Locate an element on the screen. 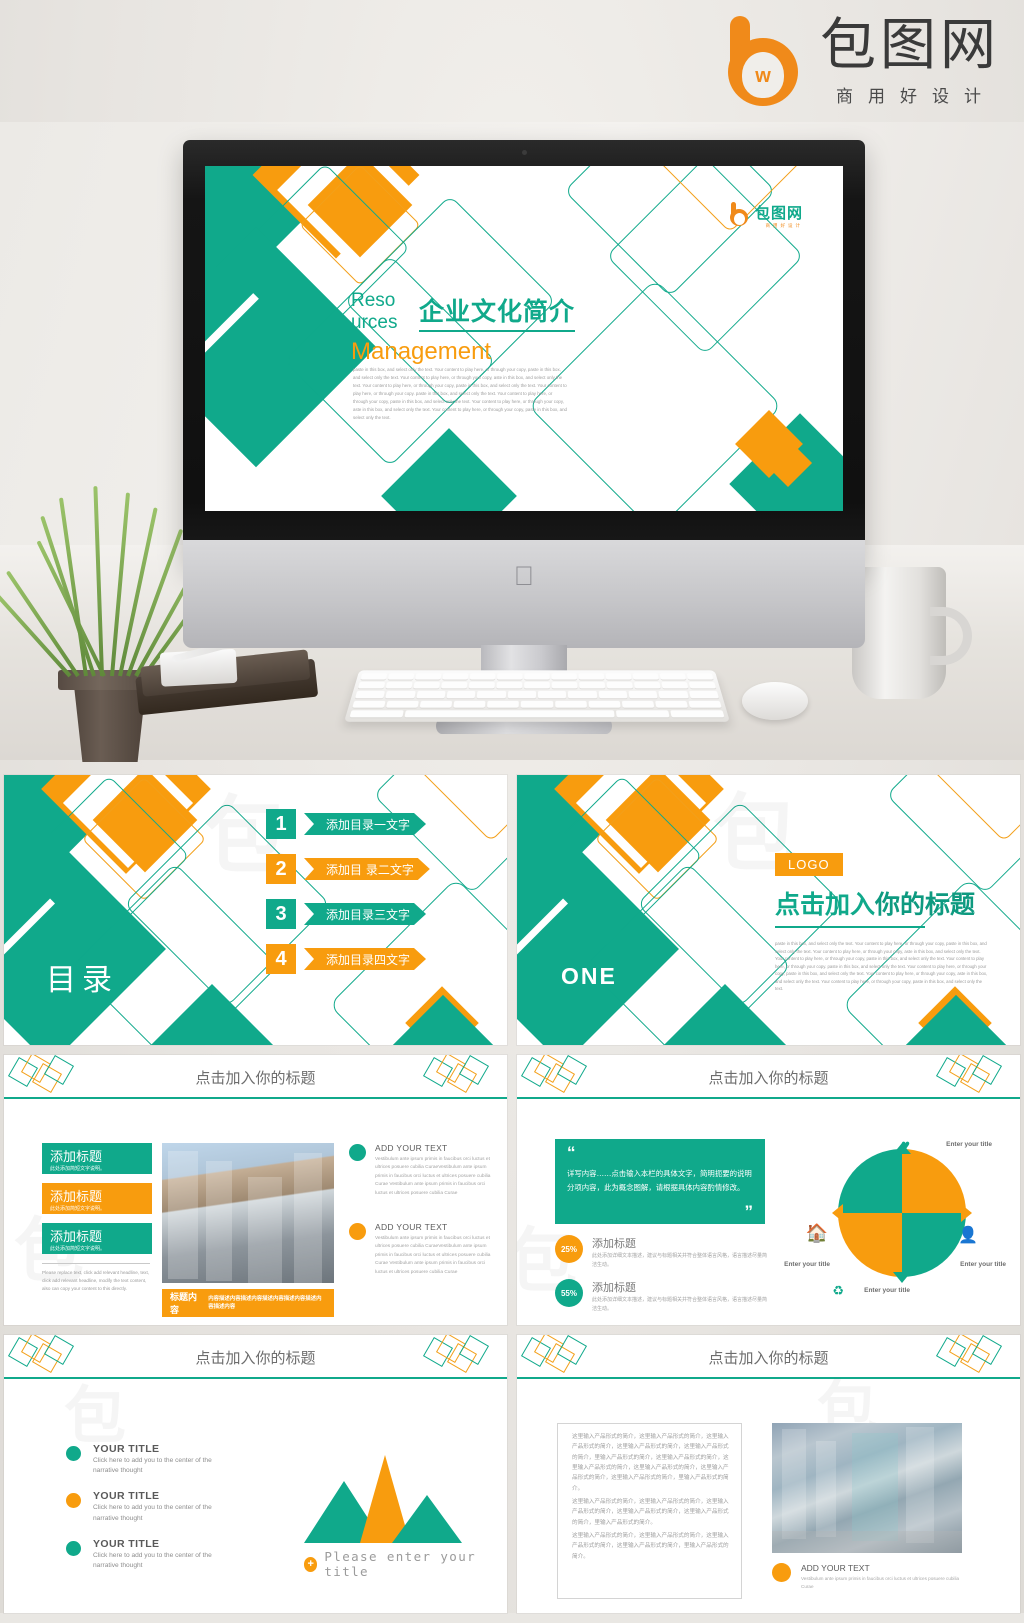 Image resolution: width=1024 pixels, height=1623 pixels. logo-w-glyph: w is located at coordinates (763, 76).